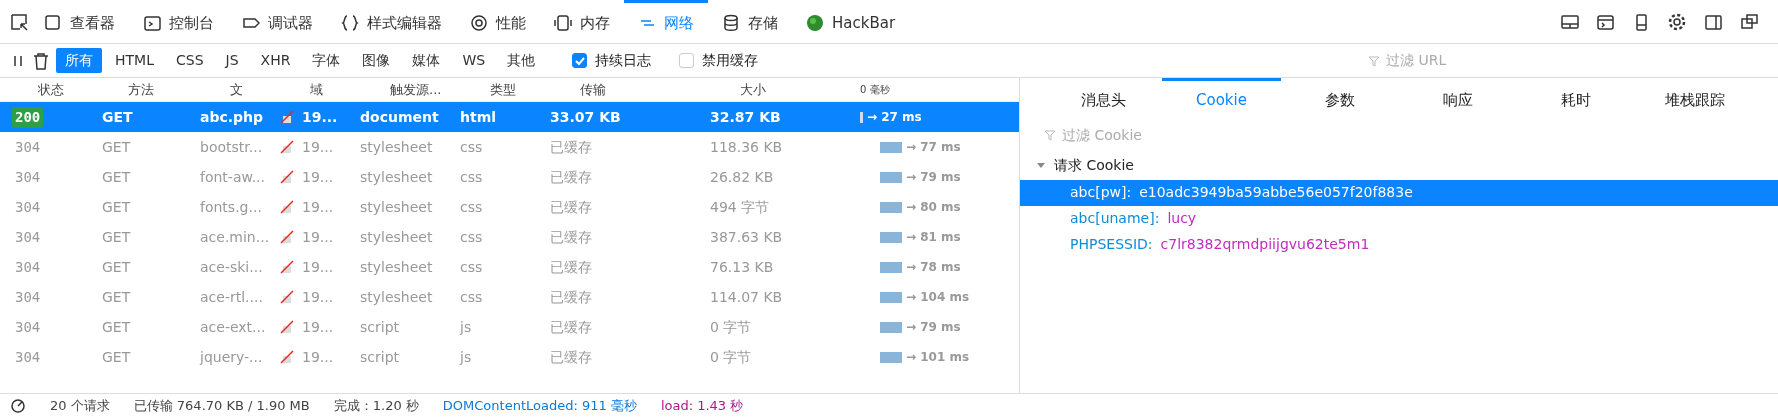 This screenshot has width=1778, height=417. What do you see at coordinates (1714, 21) in the screenshot?
I see `sidebar-icon` at bounding box center [1714, 21].